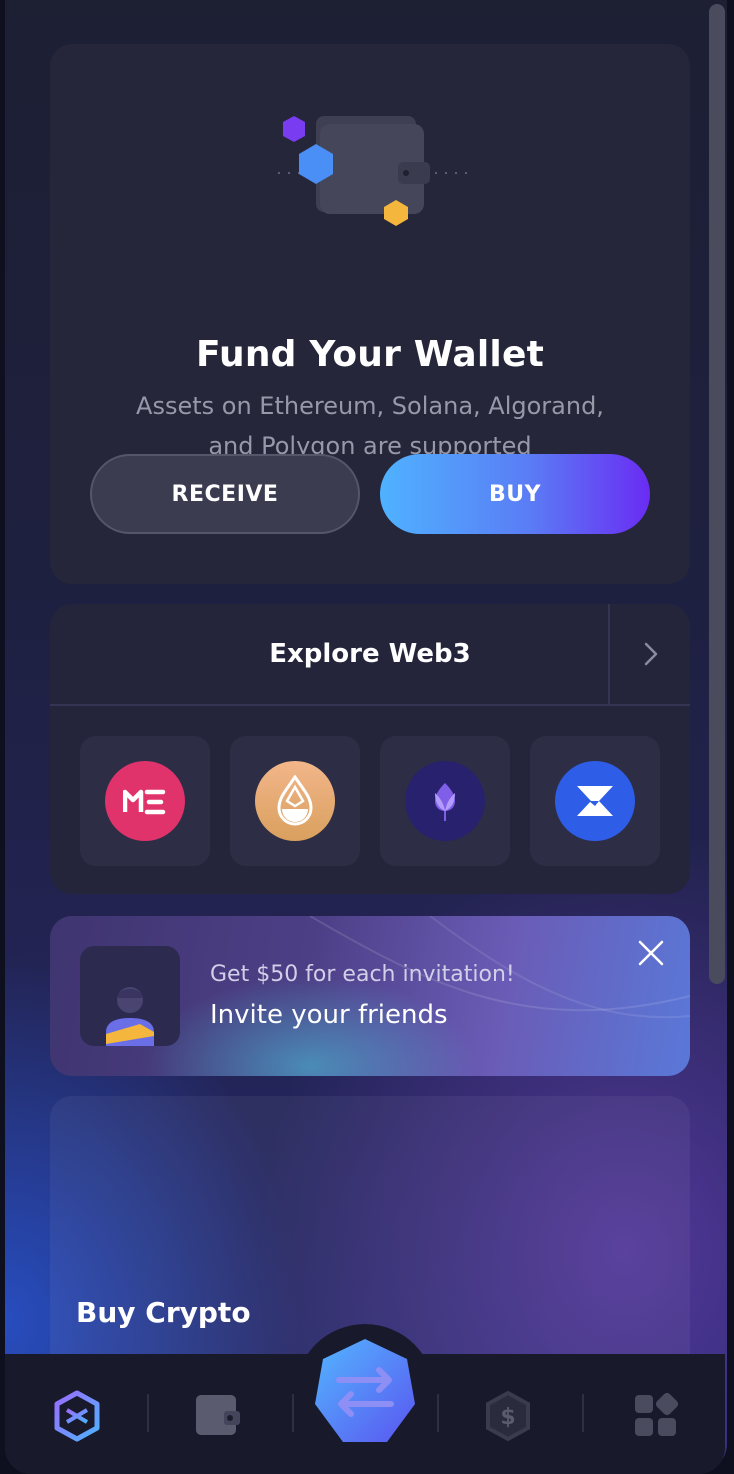  I want to click on drop-mark-icon, so click(295, 800).